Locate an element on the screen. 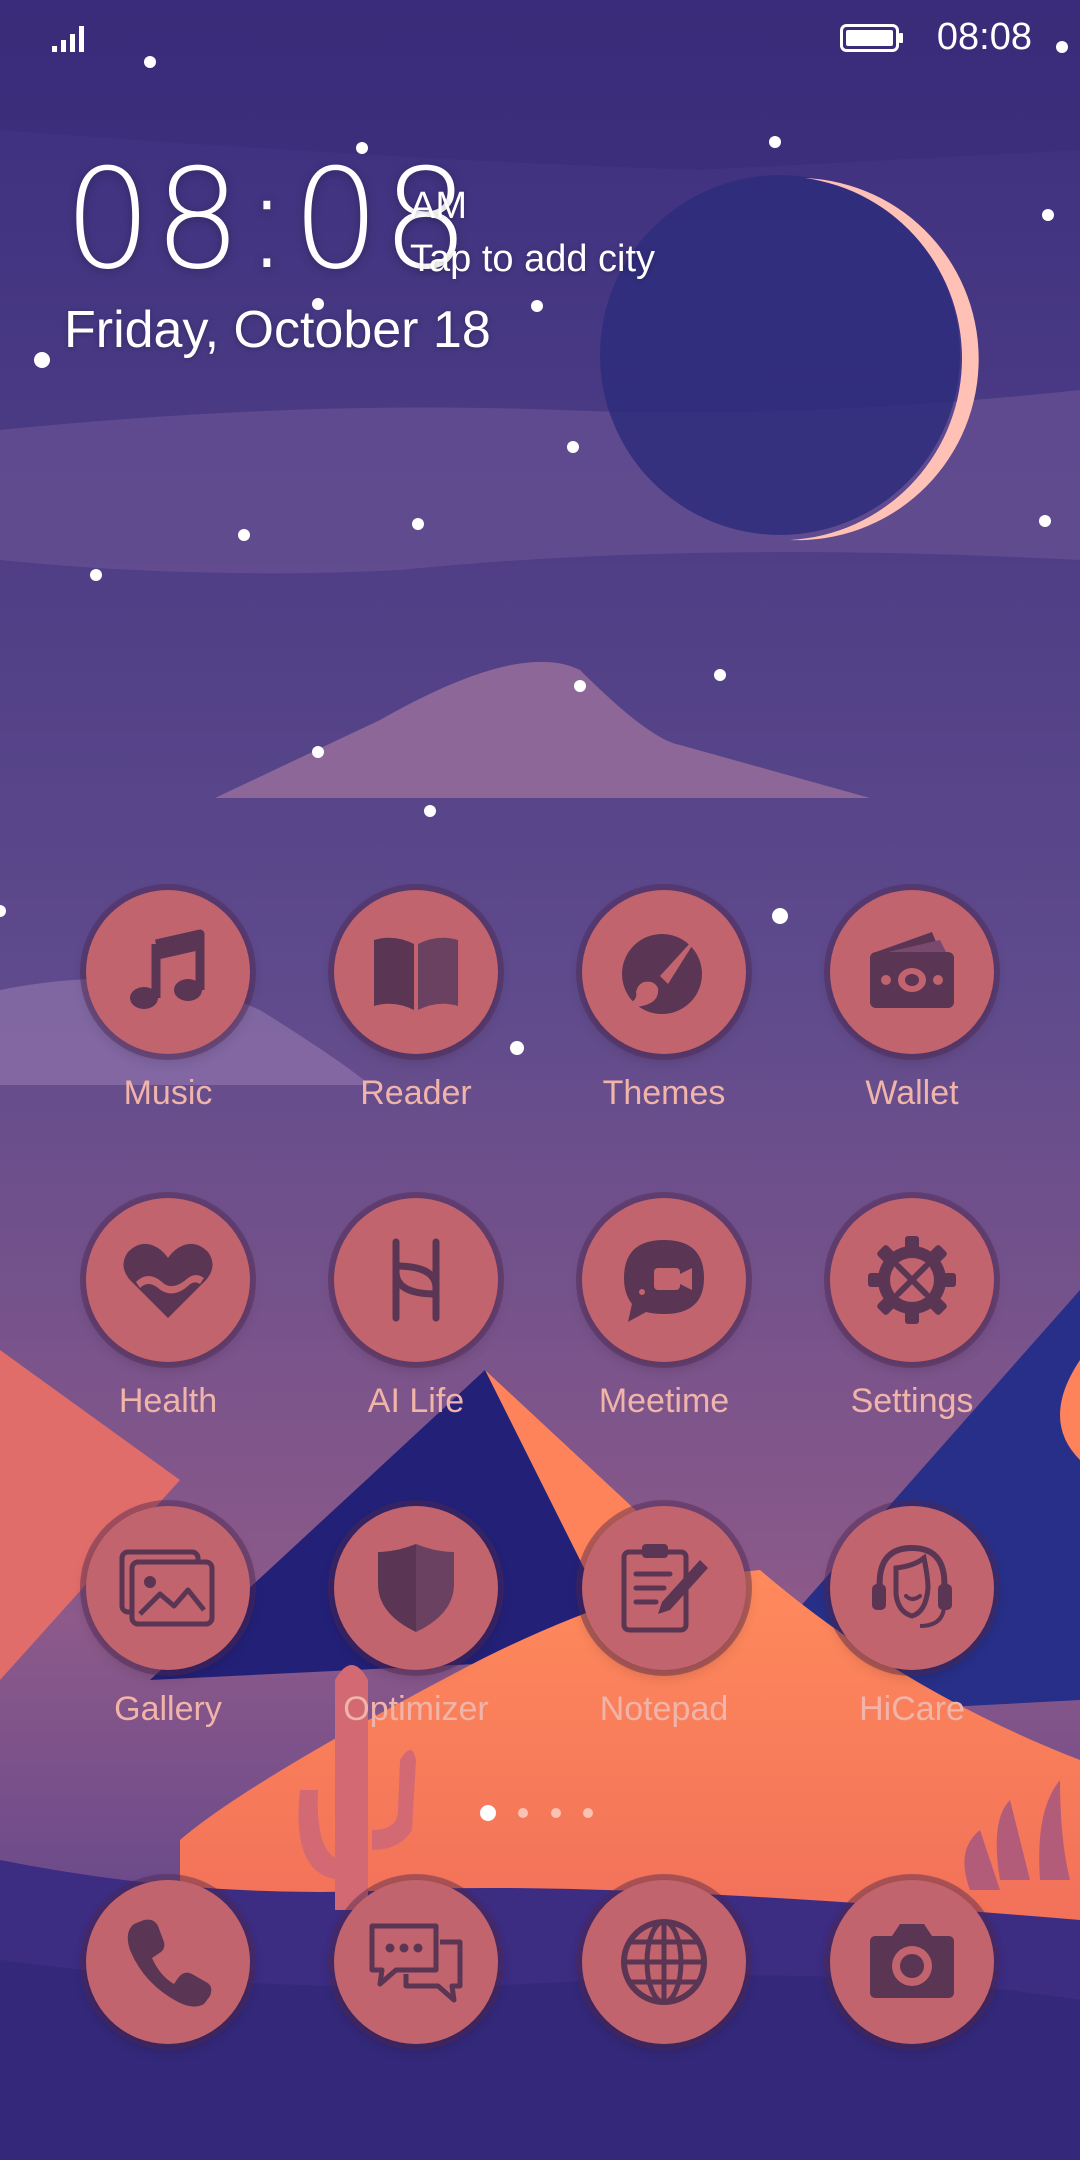 The image size is (1080, 2160). dock-phone is located at coordinates (168, 2010).